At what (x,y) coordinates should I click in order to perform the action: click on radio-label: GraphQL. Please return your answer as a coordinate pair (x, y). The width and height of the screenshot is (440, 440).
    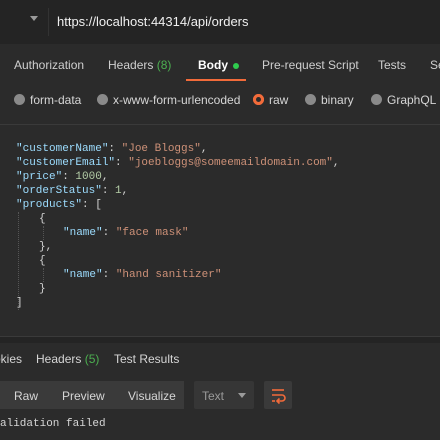
    Looking at the image, I should click on (412, 100).